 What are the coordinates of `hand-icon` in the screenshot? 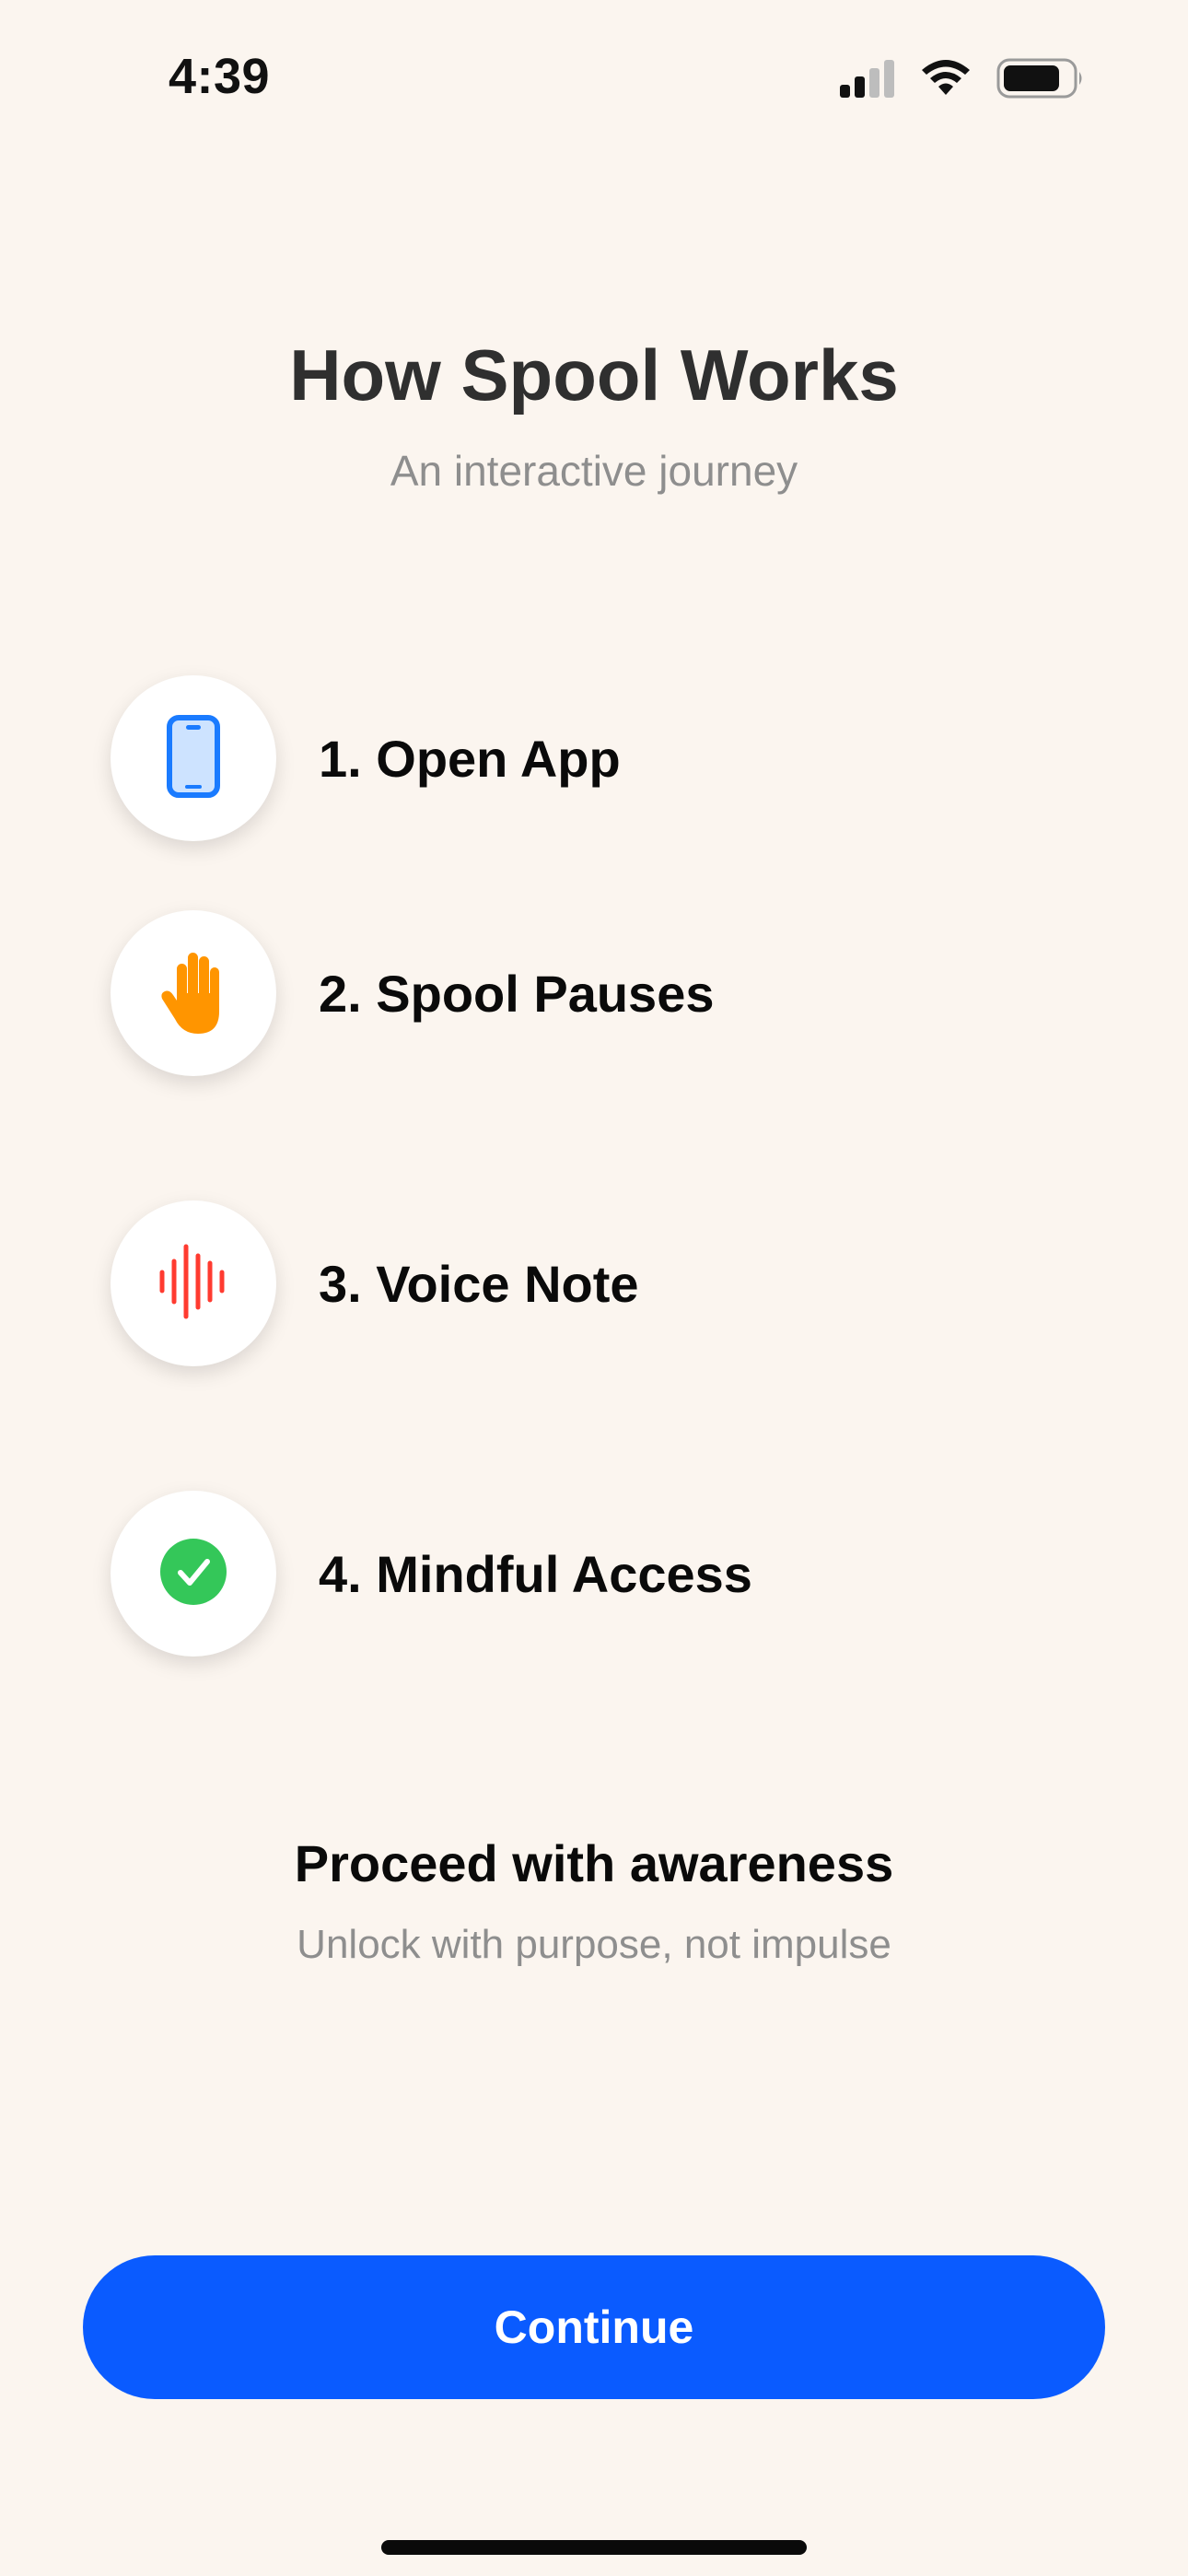 It's located at (193, 993).